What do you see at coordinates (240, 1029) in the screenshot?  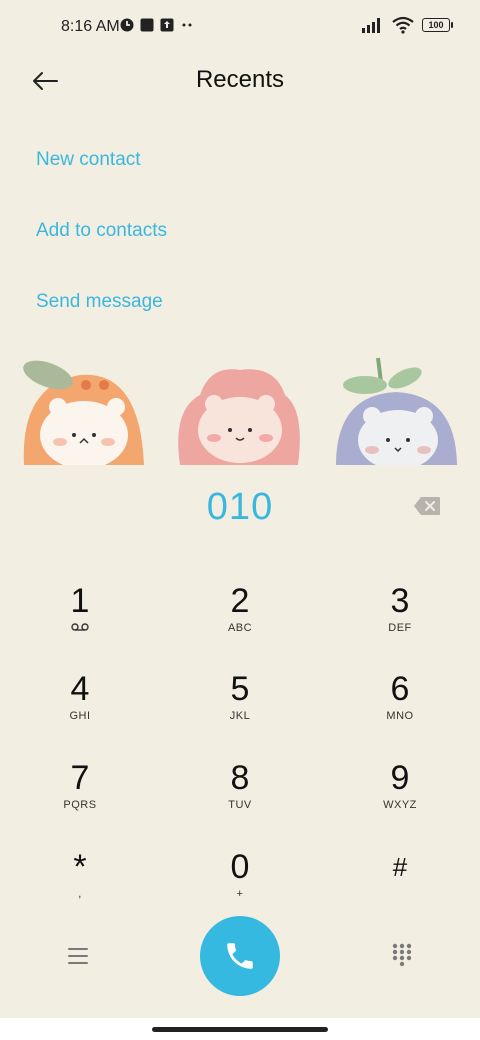 I see `home-gesture-bar` at bounding box center [240, 1029].